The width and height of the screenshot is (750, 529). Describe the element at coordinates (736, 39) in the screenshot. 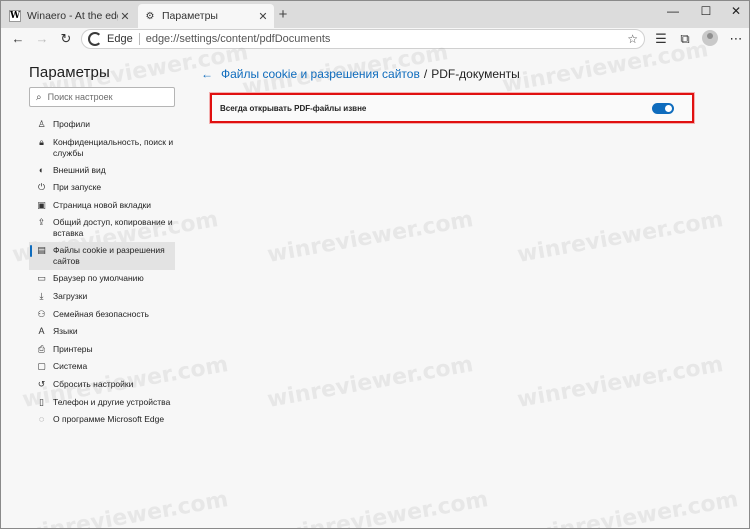

I see `more-menu-icon: ⋯` at that location.